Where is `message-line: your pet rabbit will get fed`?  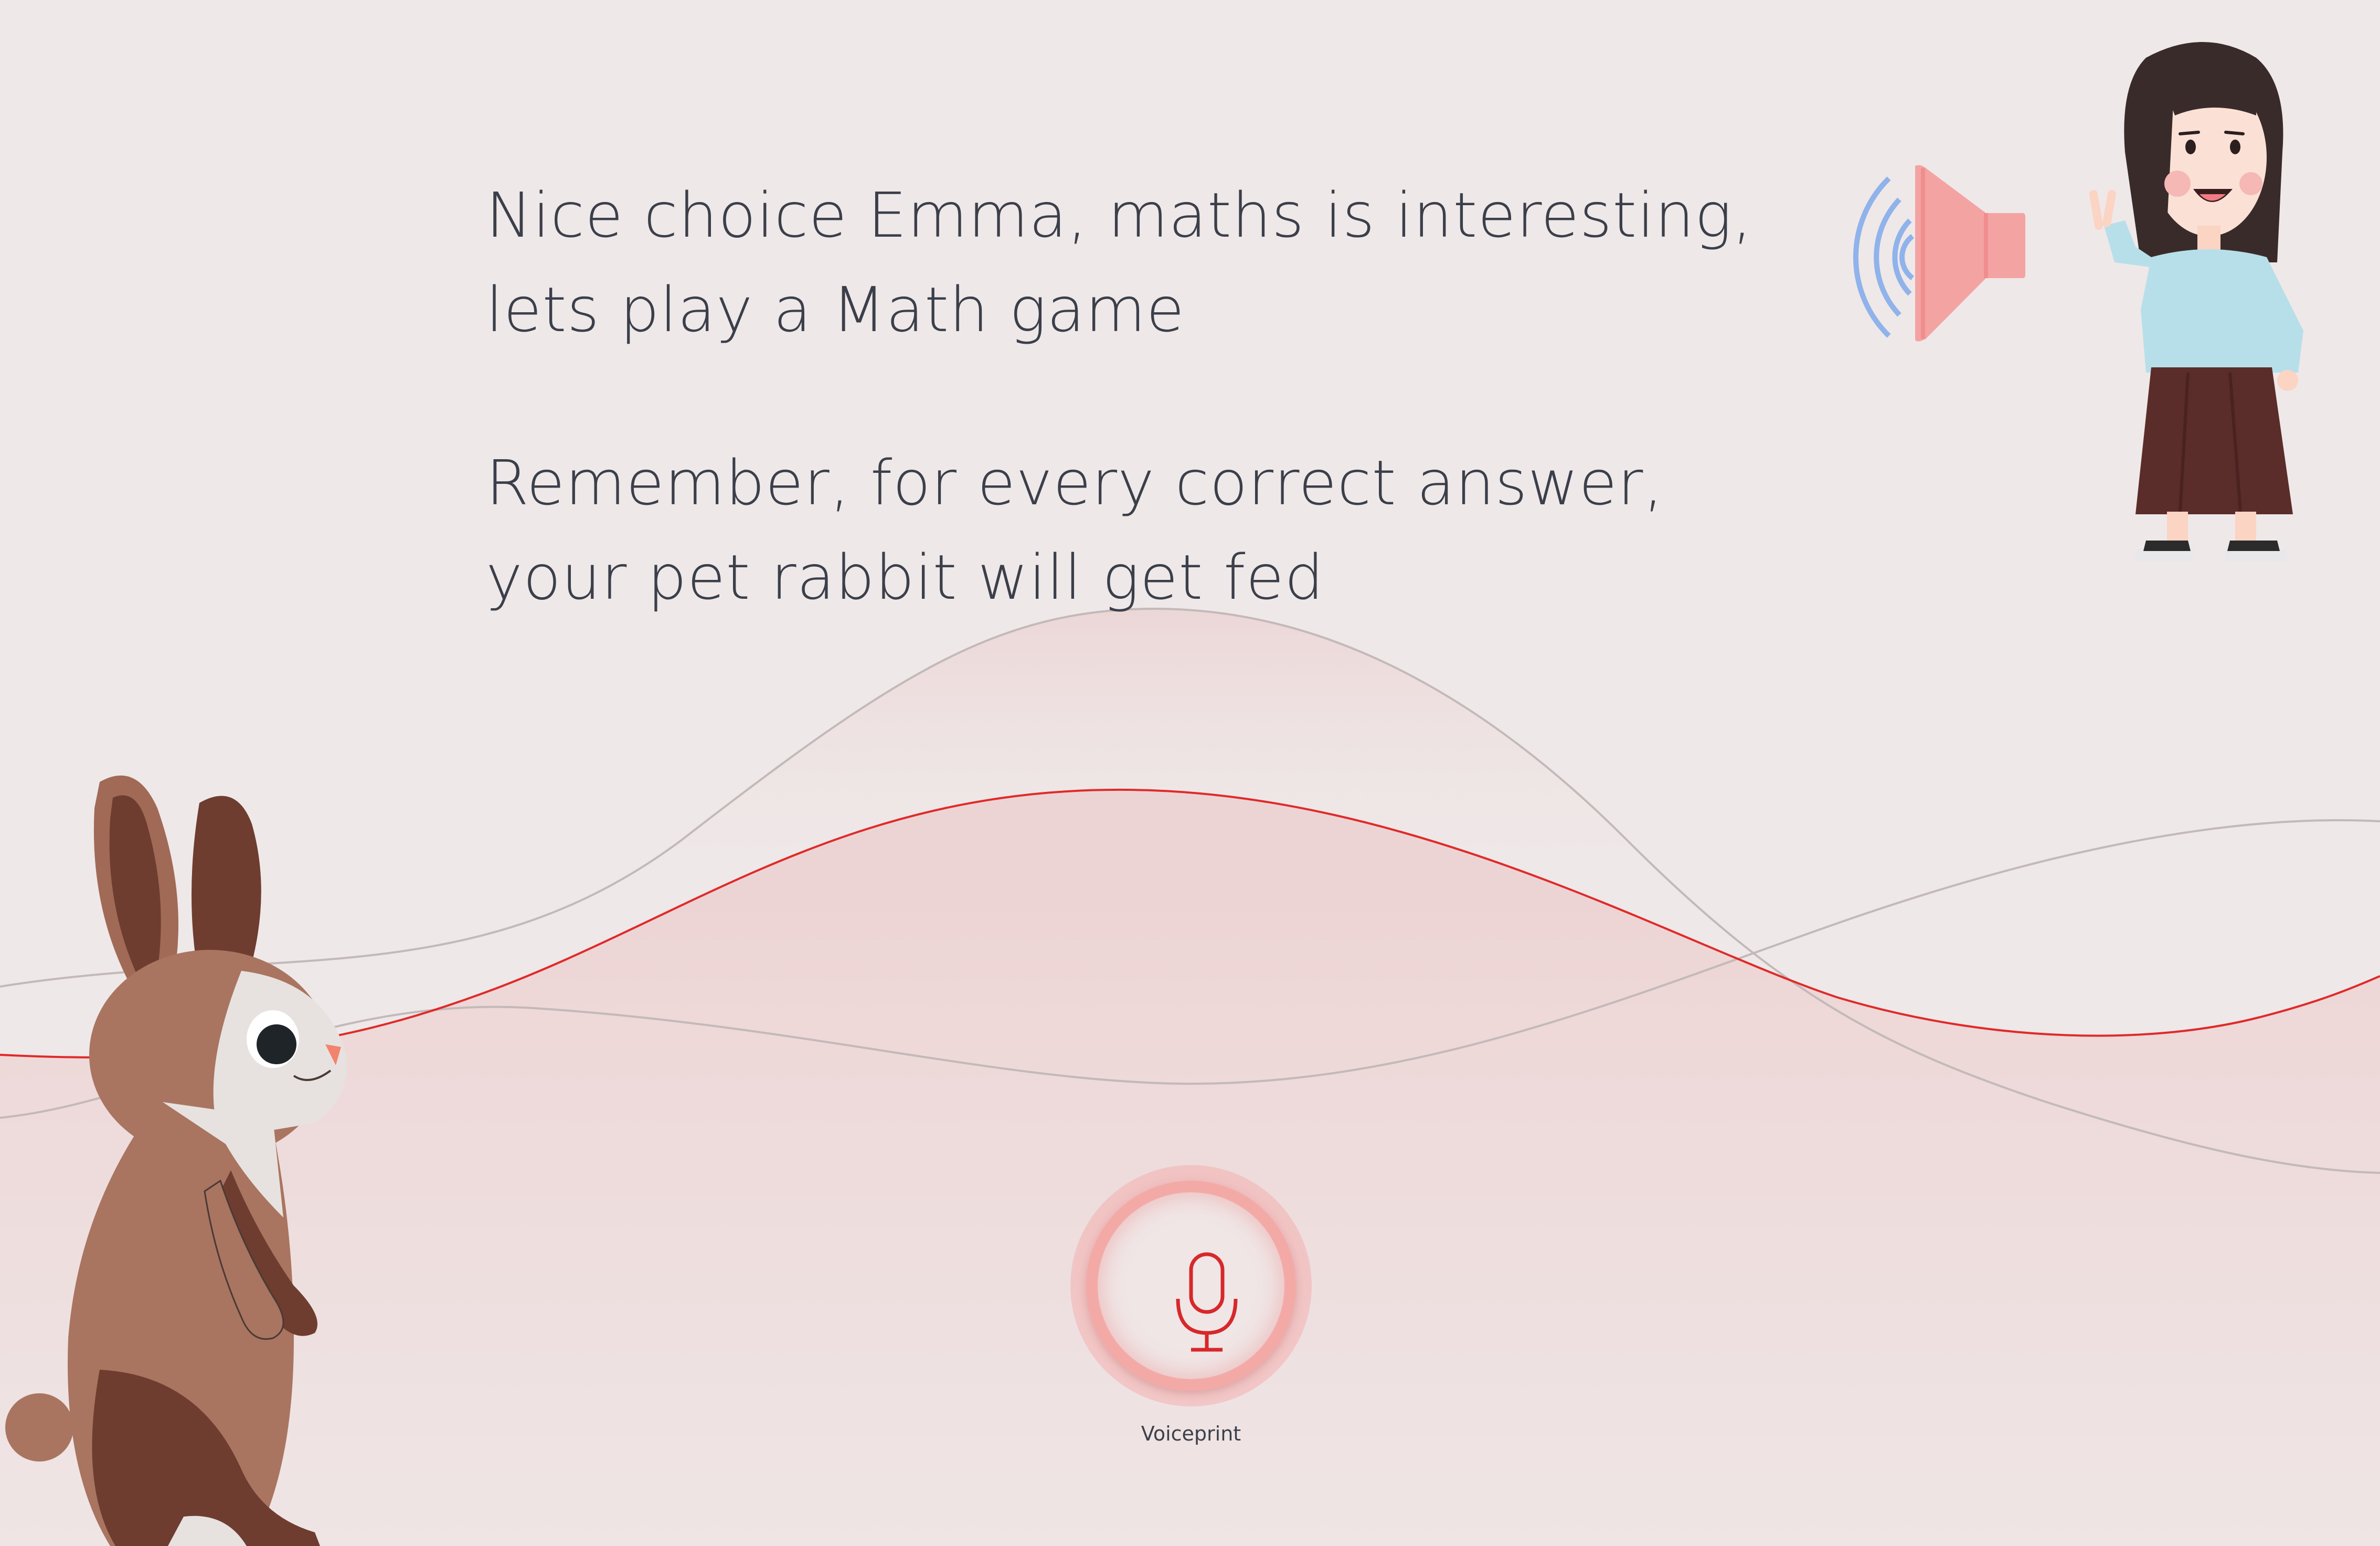 message-line: your pet rabbit will get fed is located at coordinates (905, 577).